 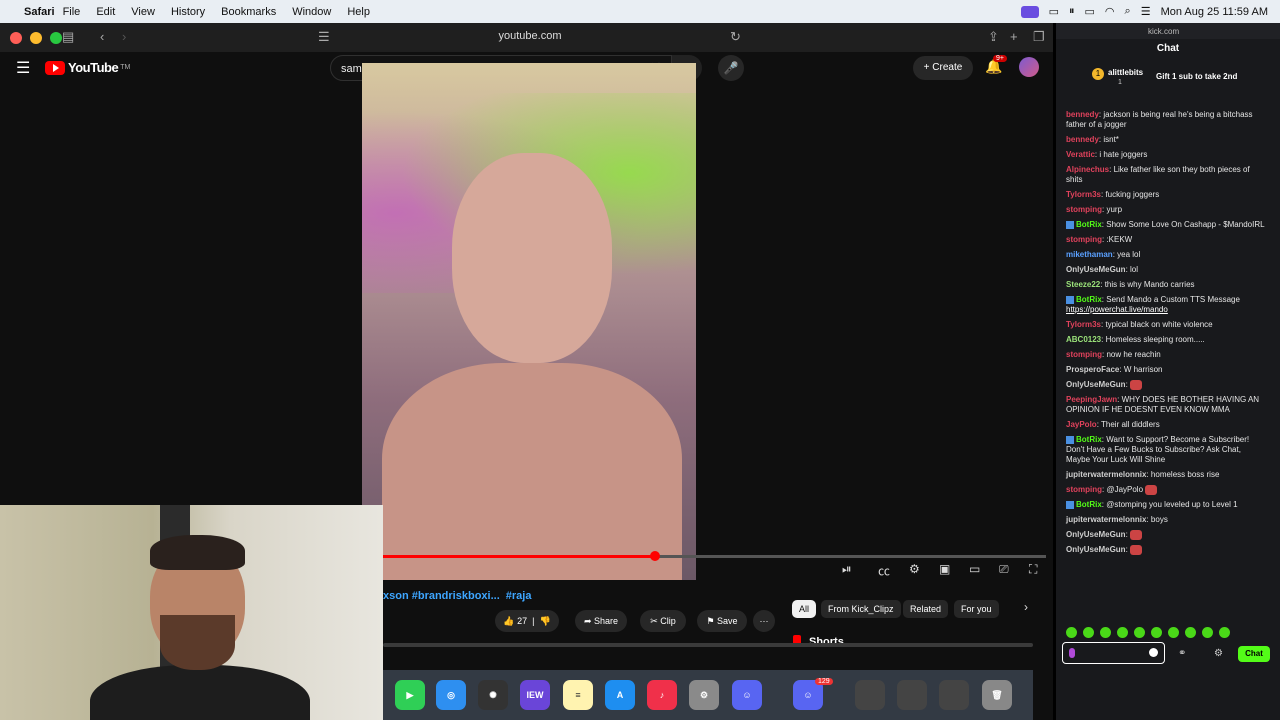 What do you see at coordinates (578, 695) in the screenshot?
I see `notes-icon: ≡` at bounding box center [578, 695].